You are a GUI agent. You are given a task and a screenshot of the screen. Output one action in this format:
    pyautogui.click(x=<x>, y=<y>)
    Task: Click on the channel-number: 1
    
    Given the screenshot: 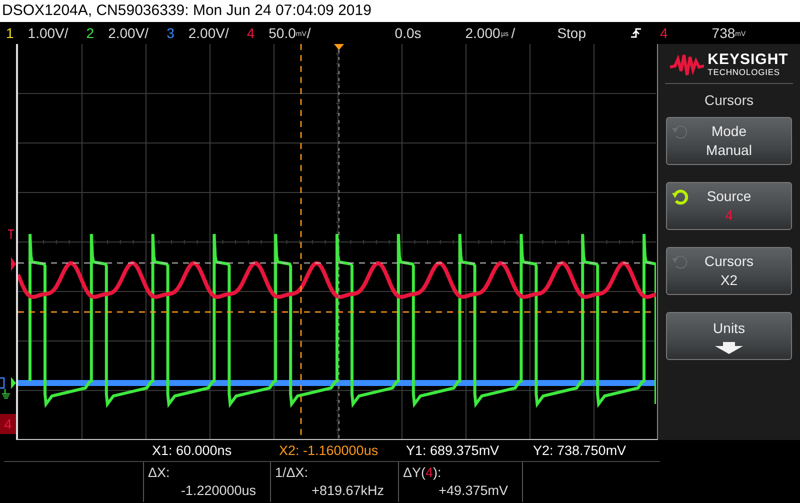 What is the action you would take?
    pyautogui.click(x=10, y=33)
    